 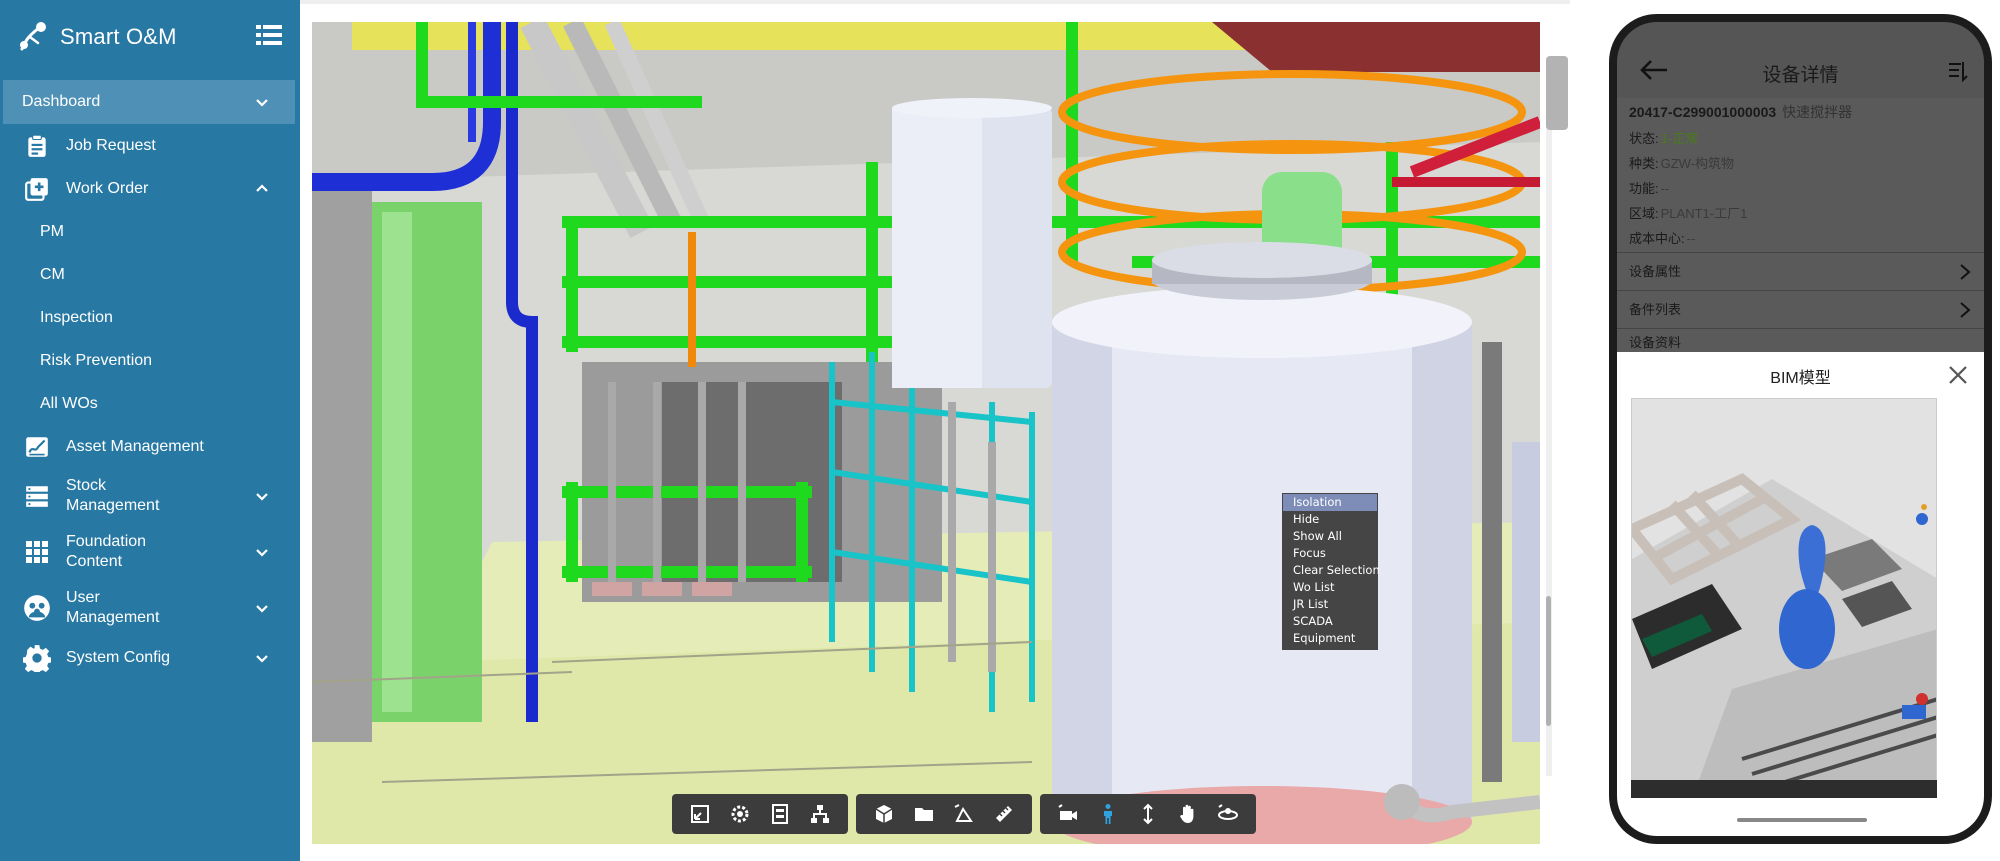 What do you see at coordinates (1958, 375) in the screenshot?
I see `close-icon` at bounding box center [1958, 375].